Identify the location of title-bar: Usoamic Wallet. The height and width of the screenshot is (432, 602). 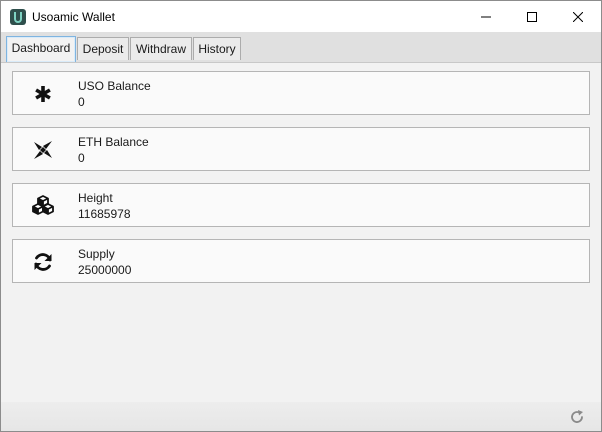
(301, 16).